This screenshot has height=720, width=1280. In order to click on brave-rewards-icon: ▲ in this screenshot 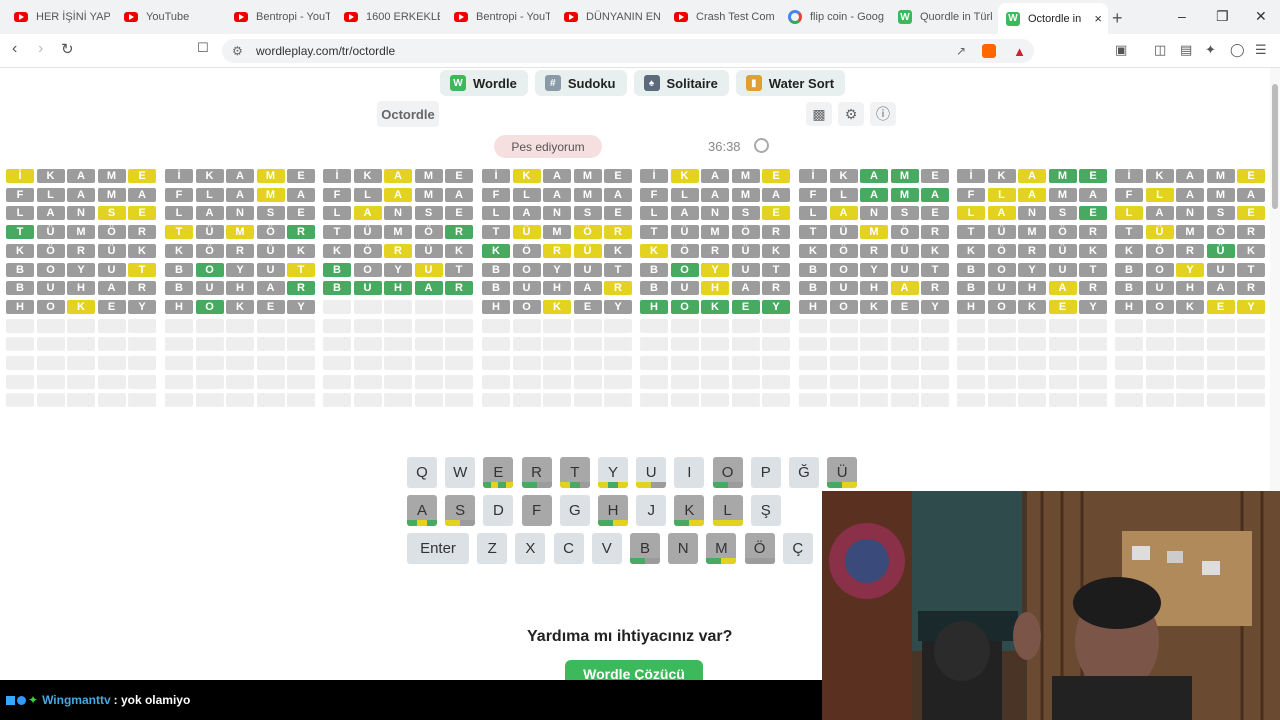, I will do `click(1019, 51)`.